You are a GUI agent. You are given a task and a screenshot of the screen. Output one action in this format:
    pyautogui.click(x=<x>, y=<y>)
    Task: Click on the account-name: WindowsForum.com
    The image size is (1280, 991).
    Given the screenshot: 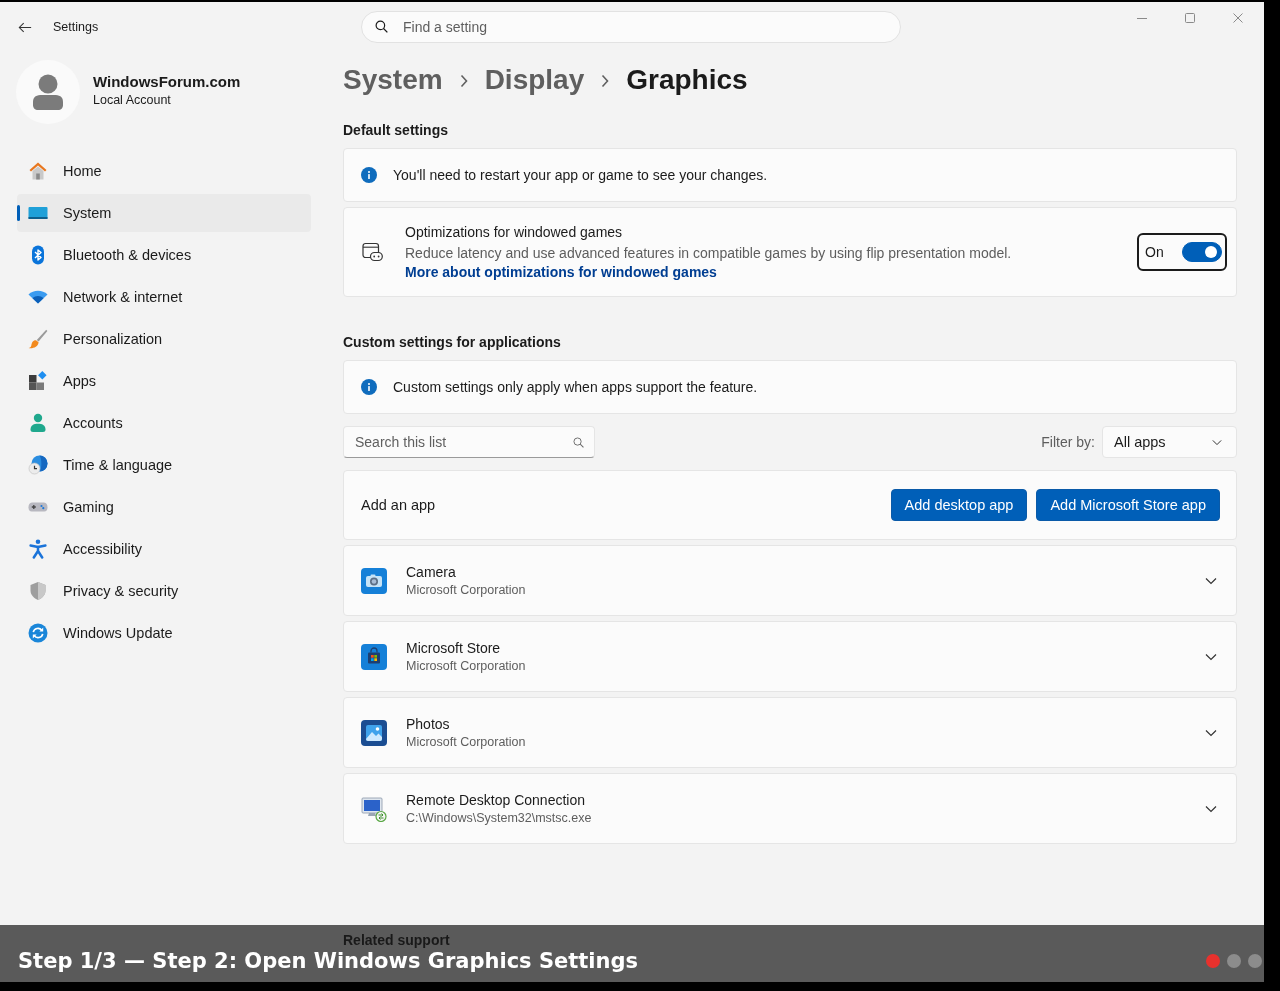 What is the action you would take?
    pyautogui.click(x=167, y=81)
    